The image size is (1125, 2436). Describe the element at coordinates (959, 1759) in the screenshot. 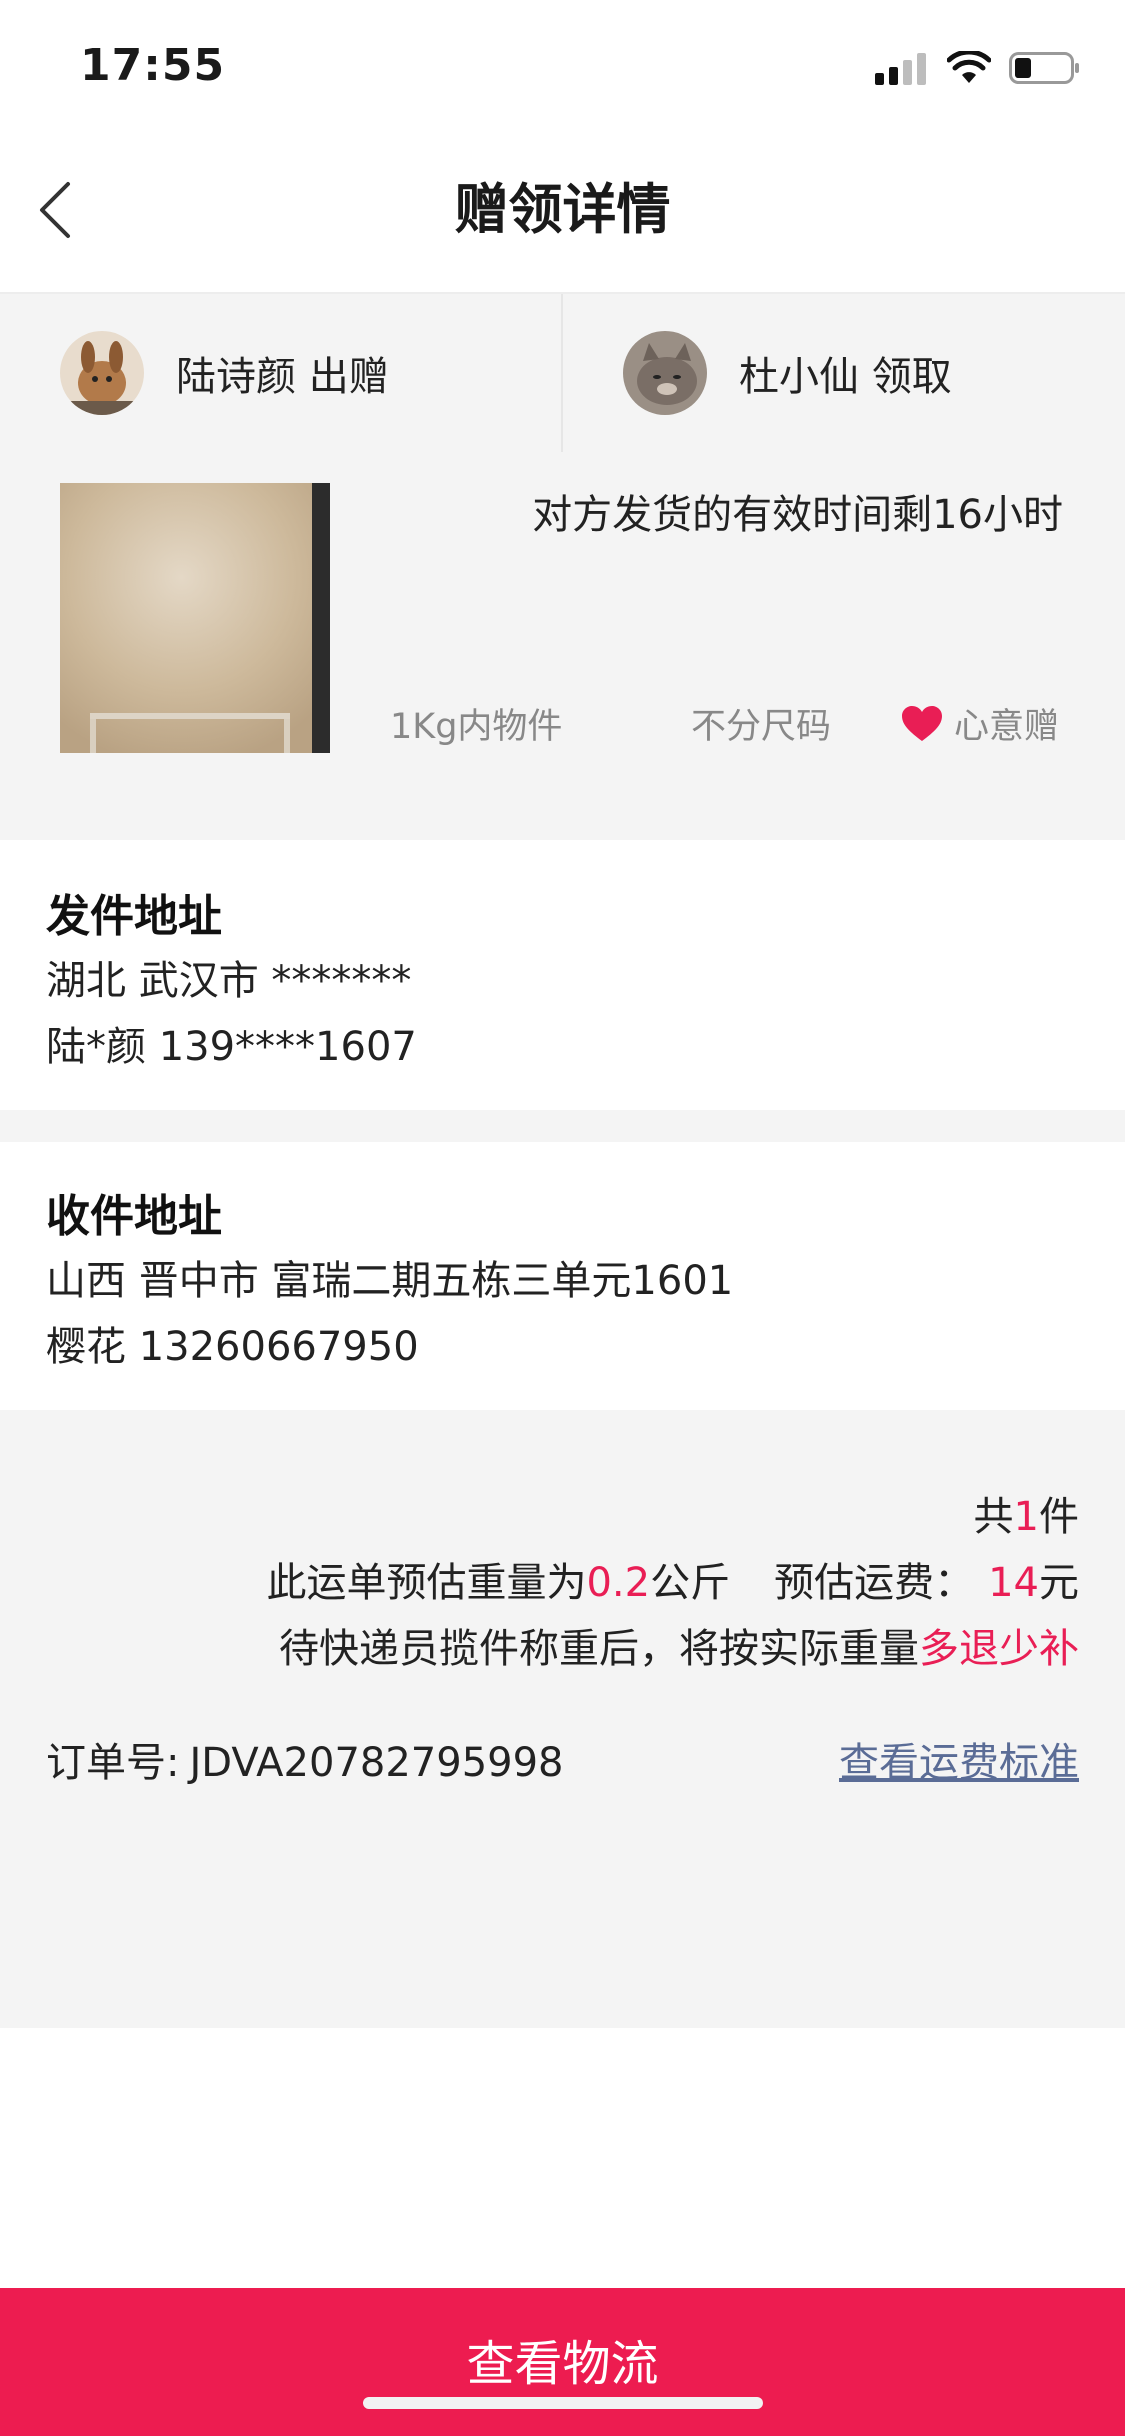

I see `rate-standard-link: 查看运费标准` at that location.